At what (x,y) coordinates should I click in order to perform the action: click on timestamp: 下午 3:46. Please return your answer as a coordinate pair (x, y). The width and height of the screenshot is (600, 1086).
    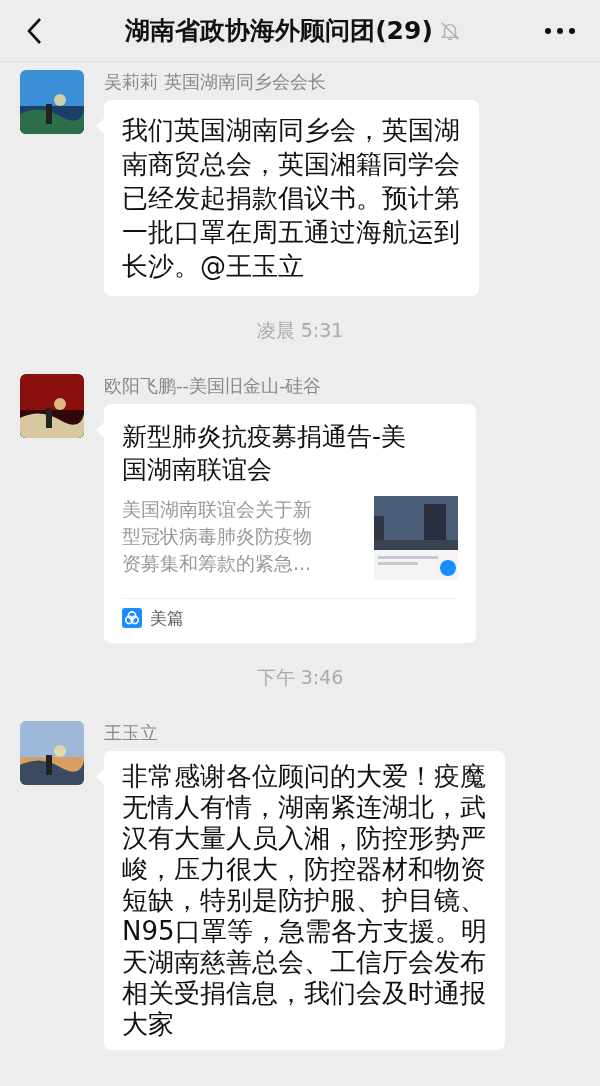
    Looking at the image, I should click on (300, 677).